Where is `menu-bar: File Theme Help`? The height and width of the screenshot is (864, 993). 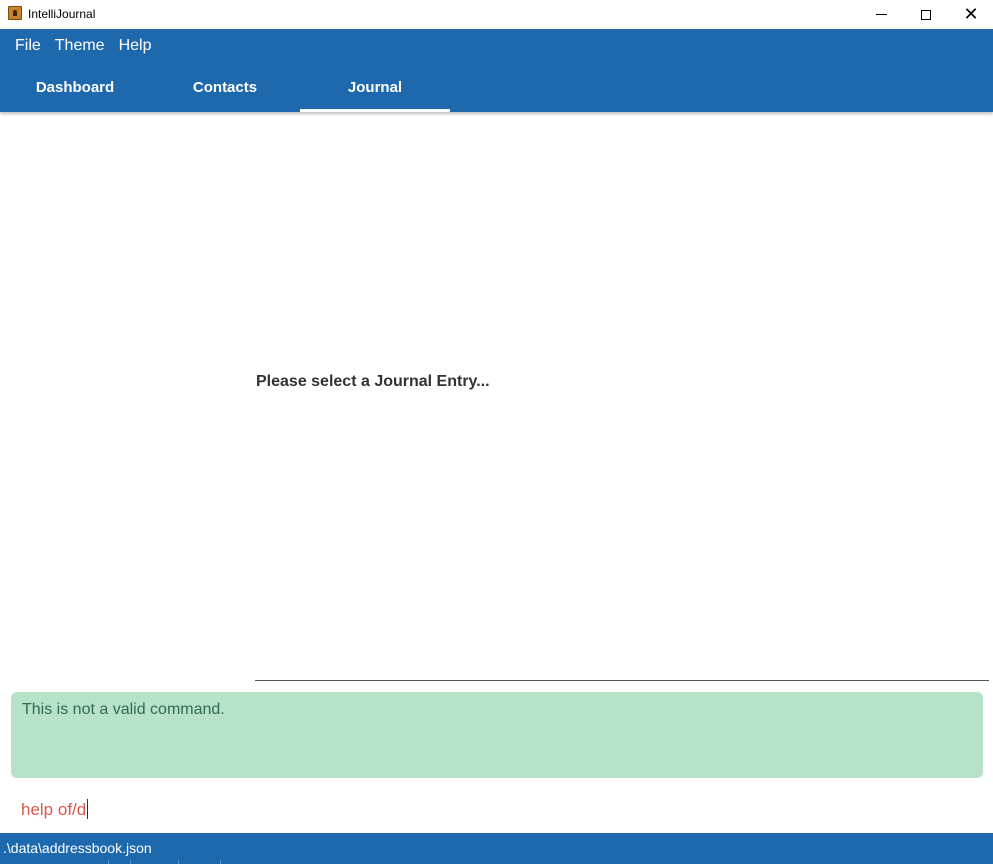
menu-bar: File Theme Help is located at coordinates (79, 45).